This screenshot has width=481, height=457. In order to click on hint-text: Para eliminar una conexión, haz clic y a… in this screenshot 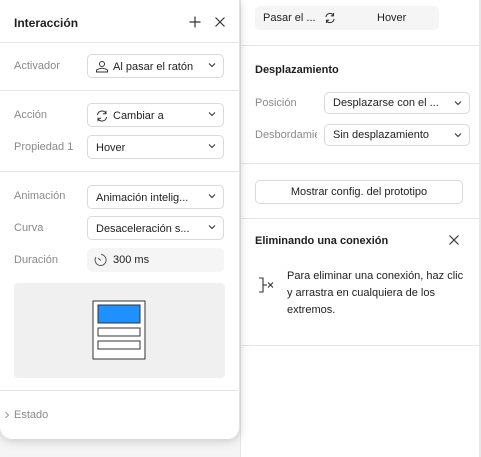, I will do `click(375, 293)`.